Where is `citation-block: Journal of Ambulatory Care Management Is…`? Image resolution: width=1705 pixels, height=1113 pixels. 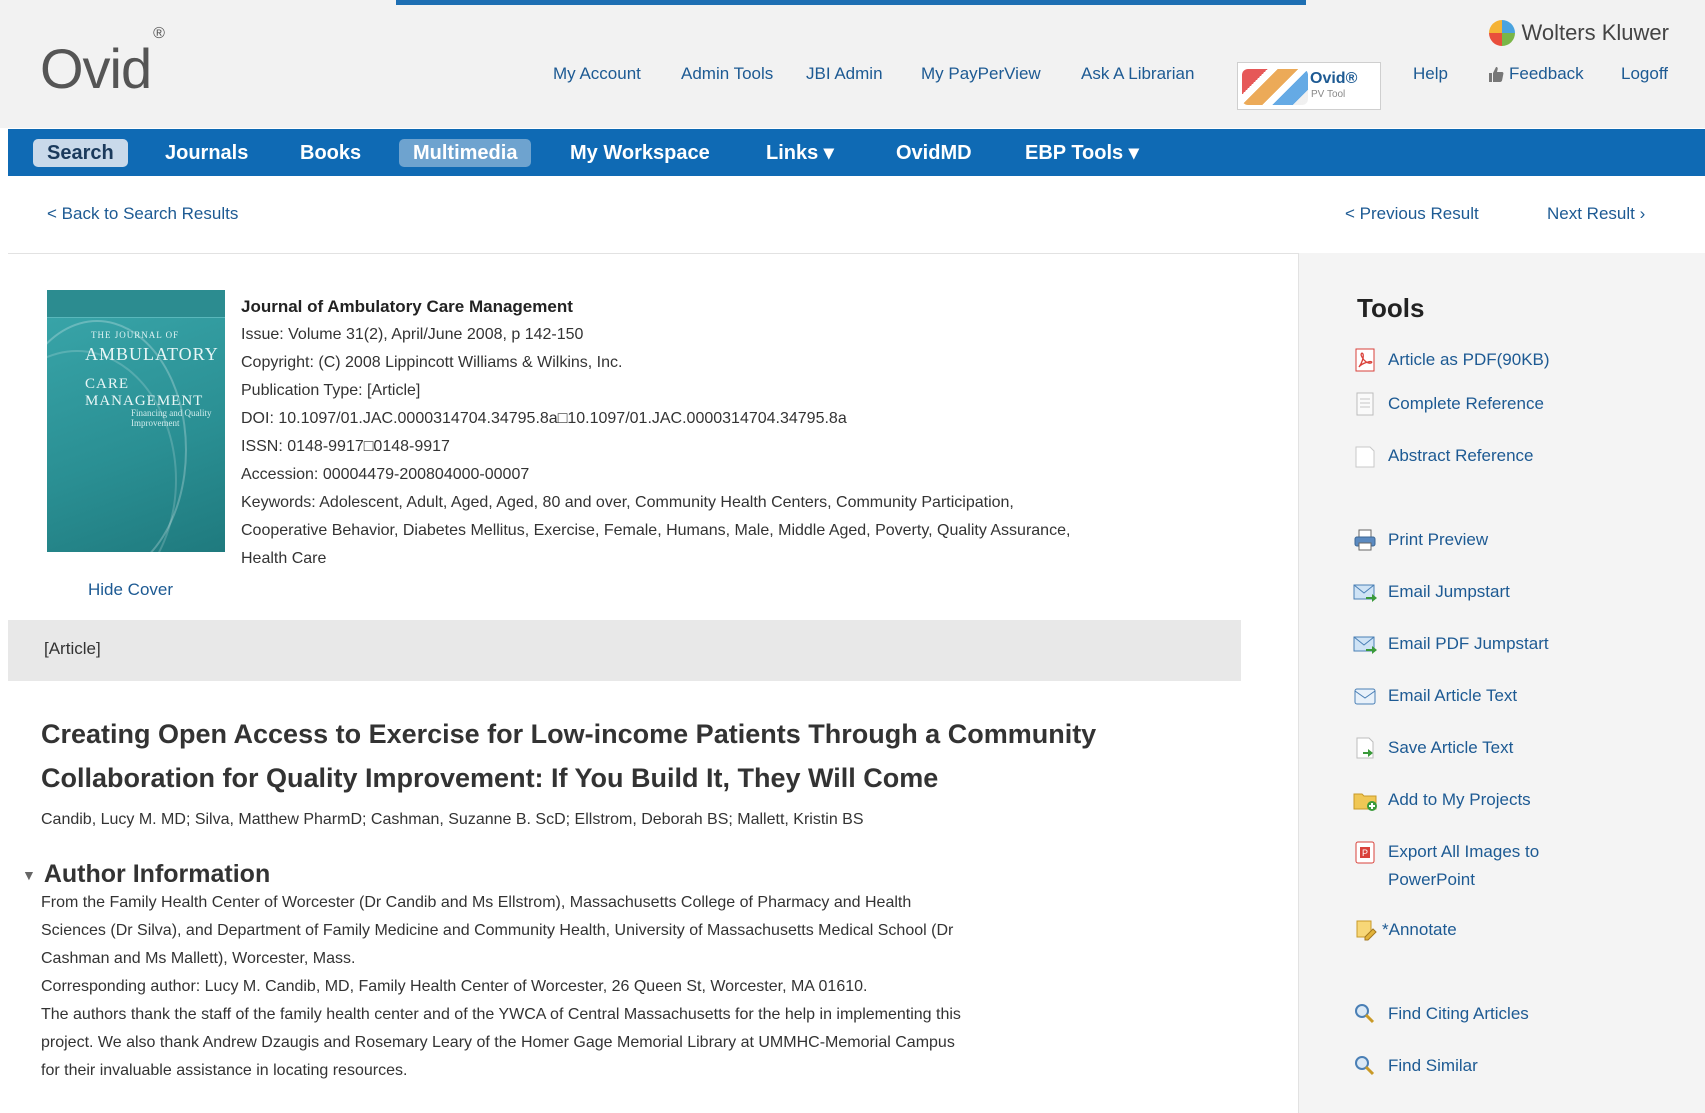
citation-block: Journal of Ambulatory Care Management Is… is located at coordinates (731, 433).